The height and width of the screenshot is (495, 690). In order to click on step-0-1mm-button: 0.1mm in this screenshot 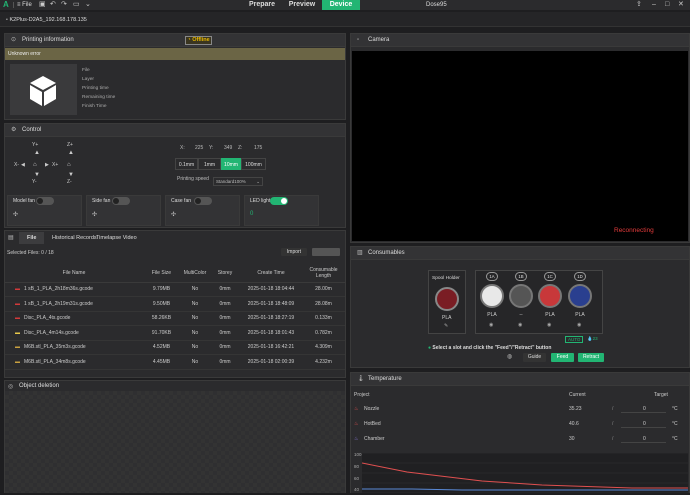, I will do `click(186, 164)`.